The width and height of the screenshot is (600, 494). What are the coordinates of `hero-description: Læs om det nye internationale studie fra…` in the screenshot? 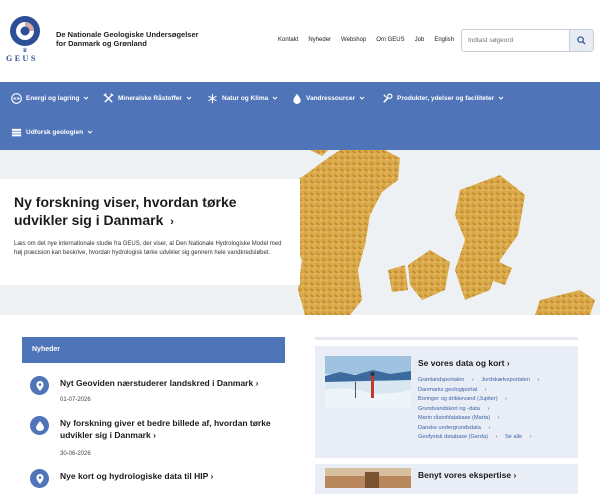 It's located at (148, 248).